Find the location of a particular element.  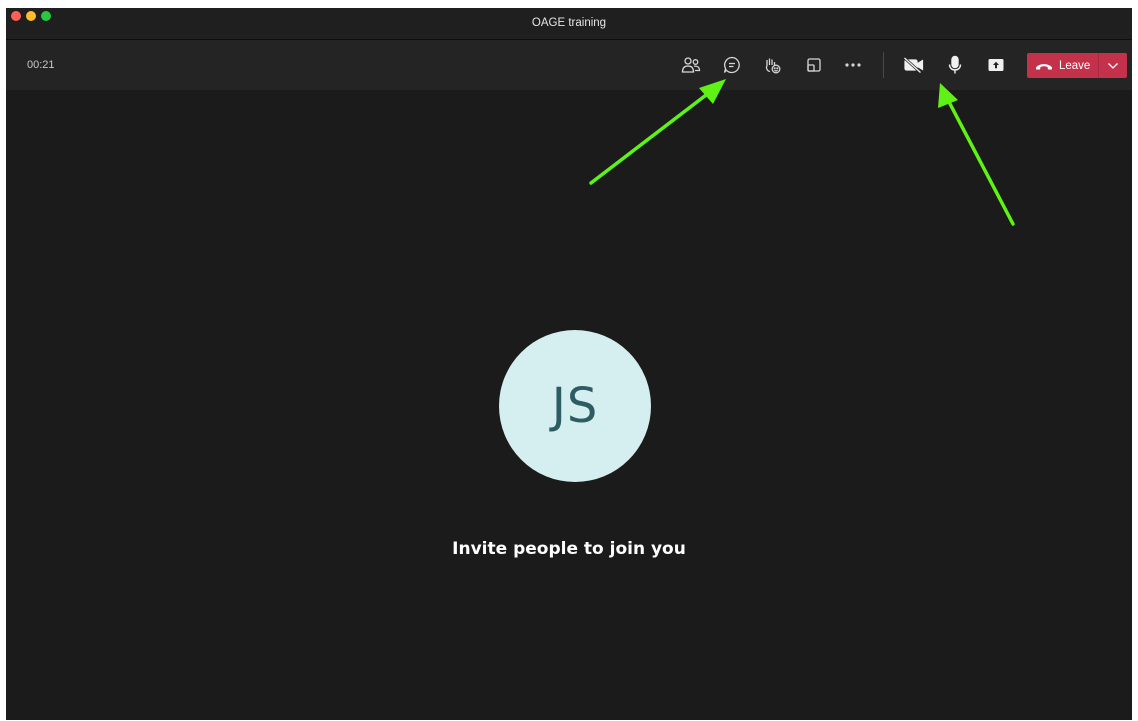

reactions-button is located at coordinates (772, 65).